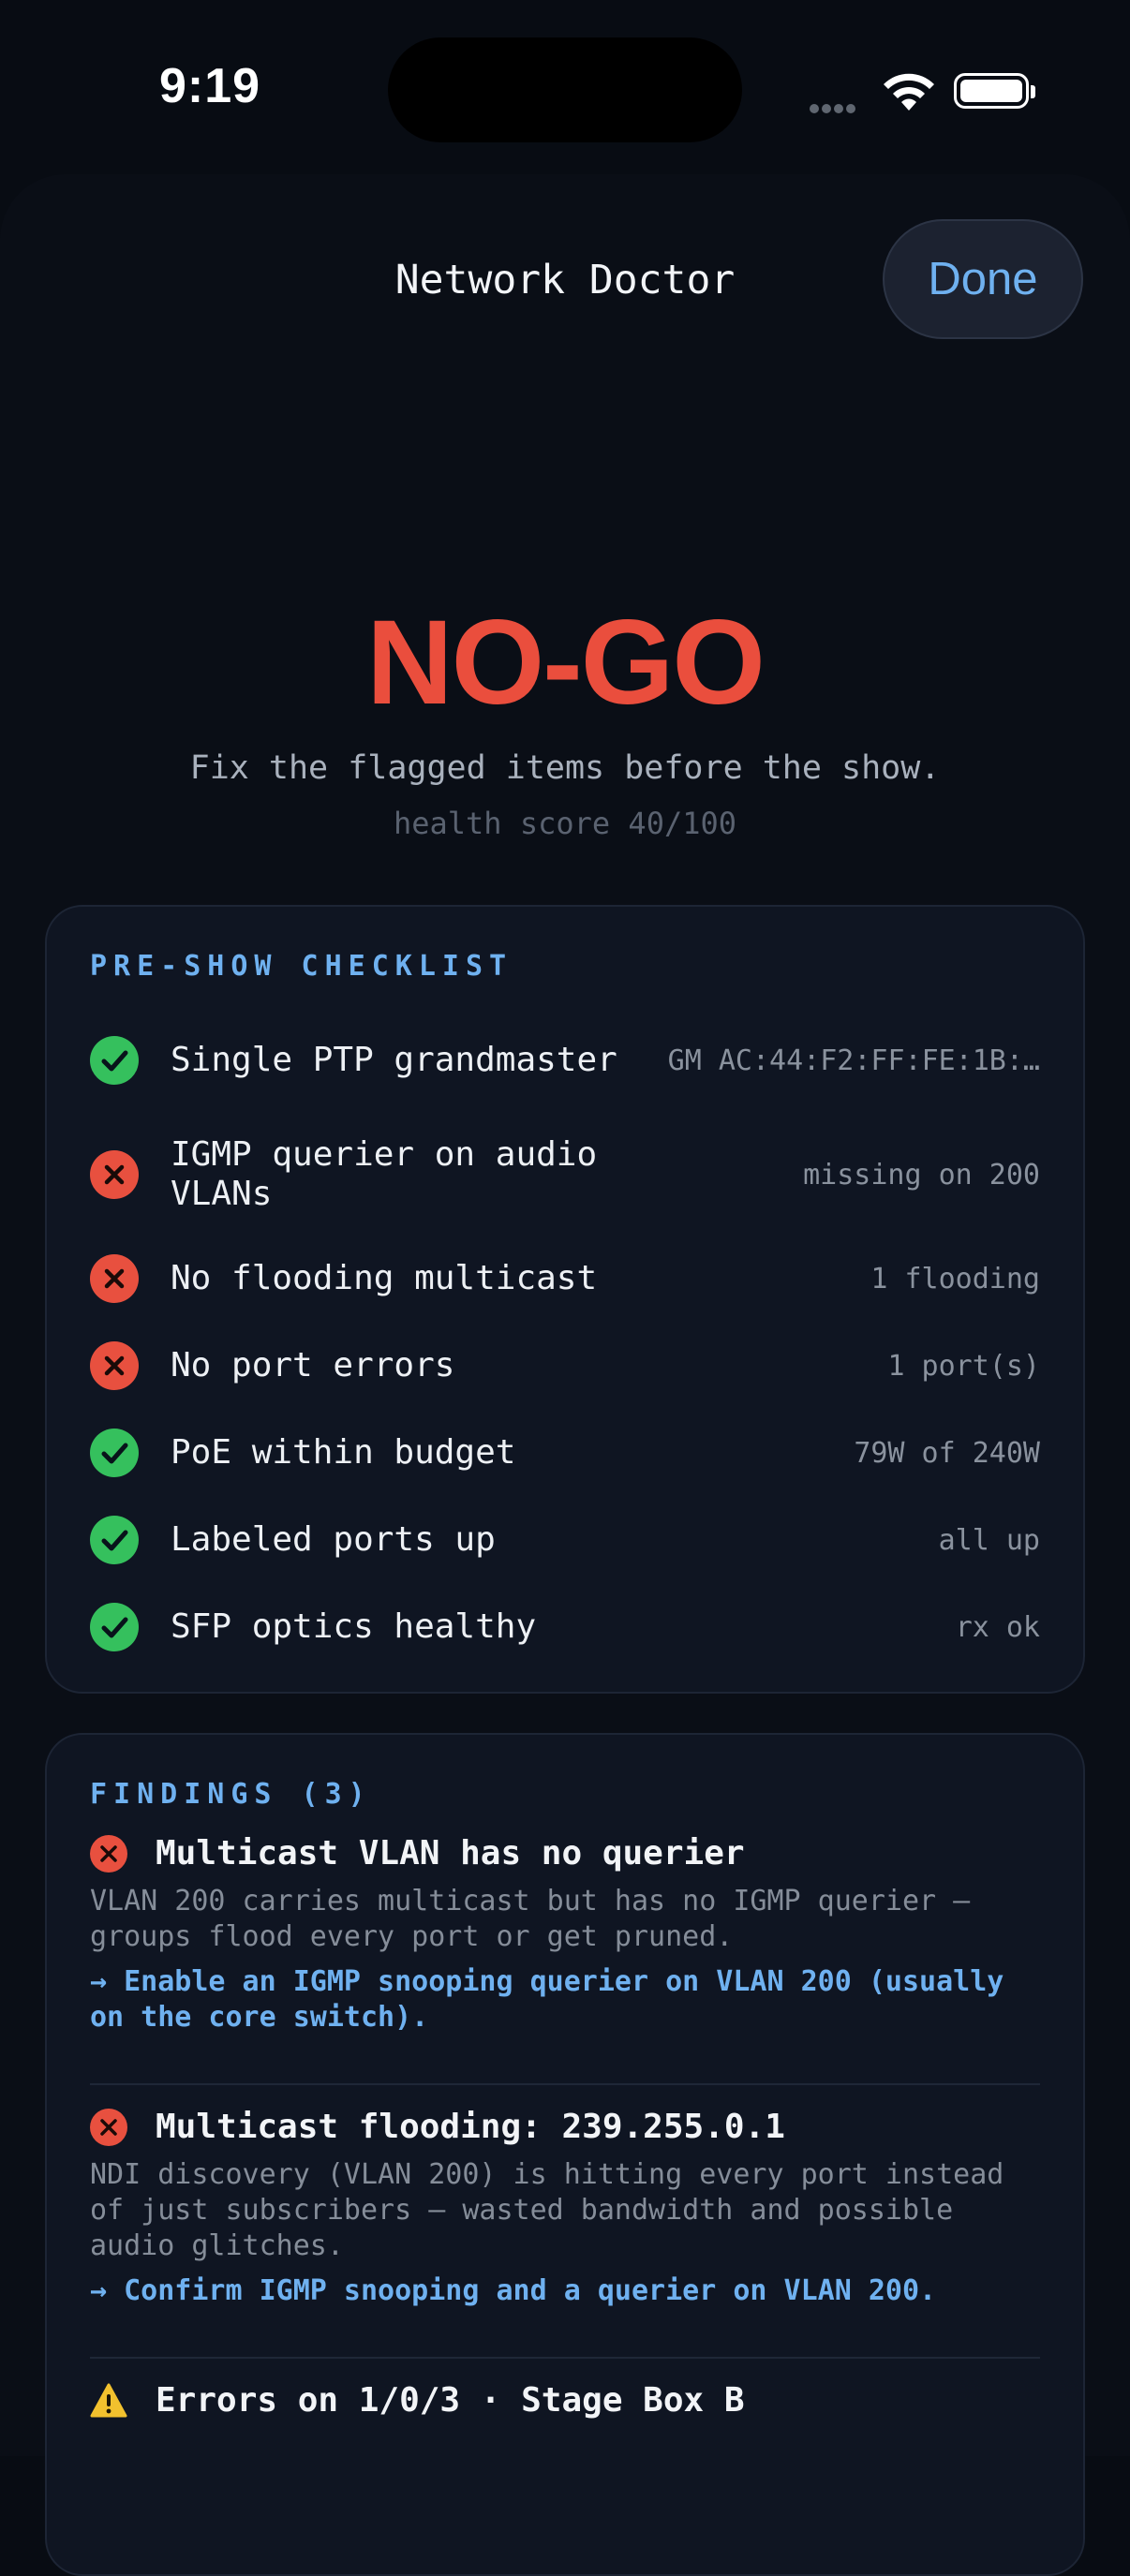  Describe the element at coordinates (354, 1626) in the screenshot. I see `checklist-item-label: SFP optics healthy` at that location.